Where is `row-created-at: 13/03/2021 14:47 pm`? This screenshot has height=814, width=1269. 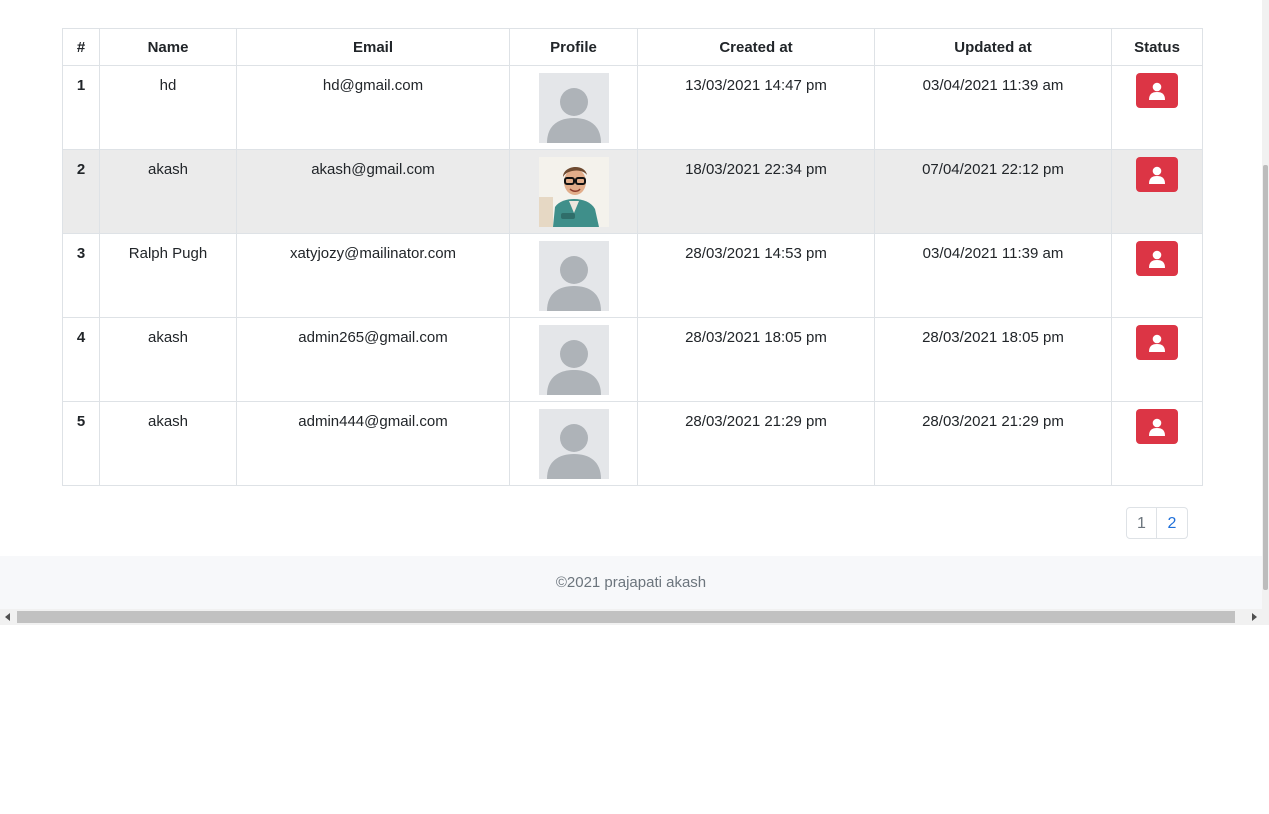 row-created-at: 13/03/2021 14:47 pm is located at coordinates (756, 107).